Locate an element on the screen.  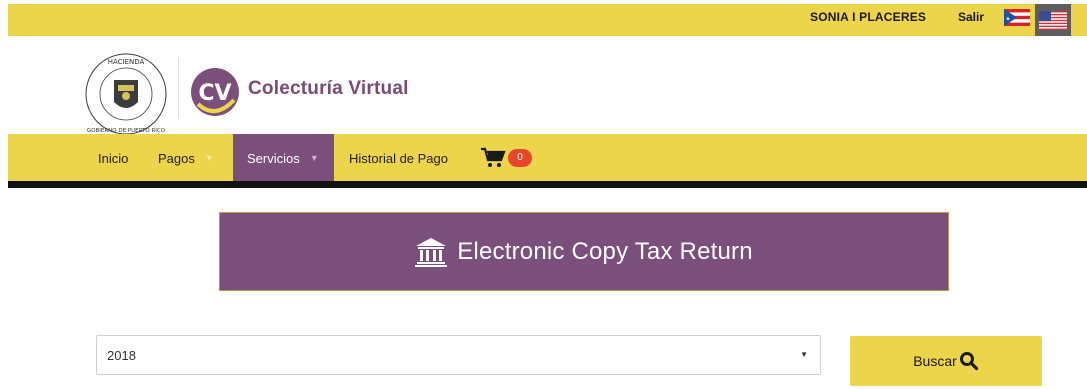
nav-item-historial: Historial de Pago is located at coordinates (398, 158).